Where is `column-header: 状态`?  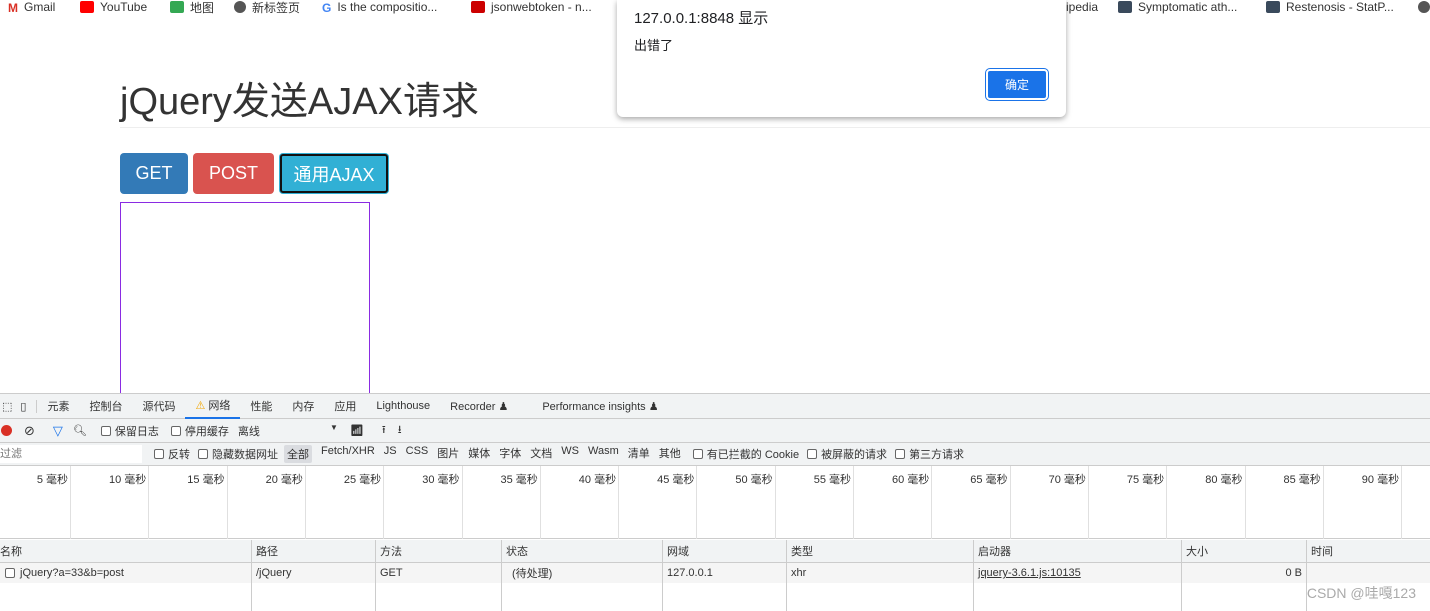
column-header: 状态 is located at coordinates (581, 551).